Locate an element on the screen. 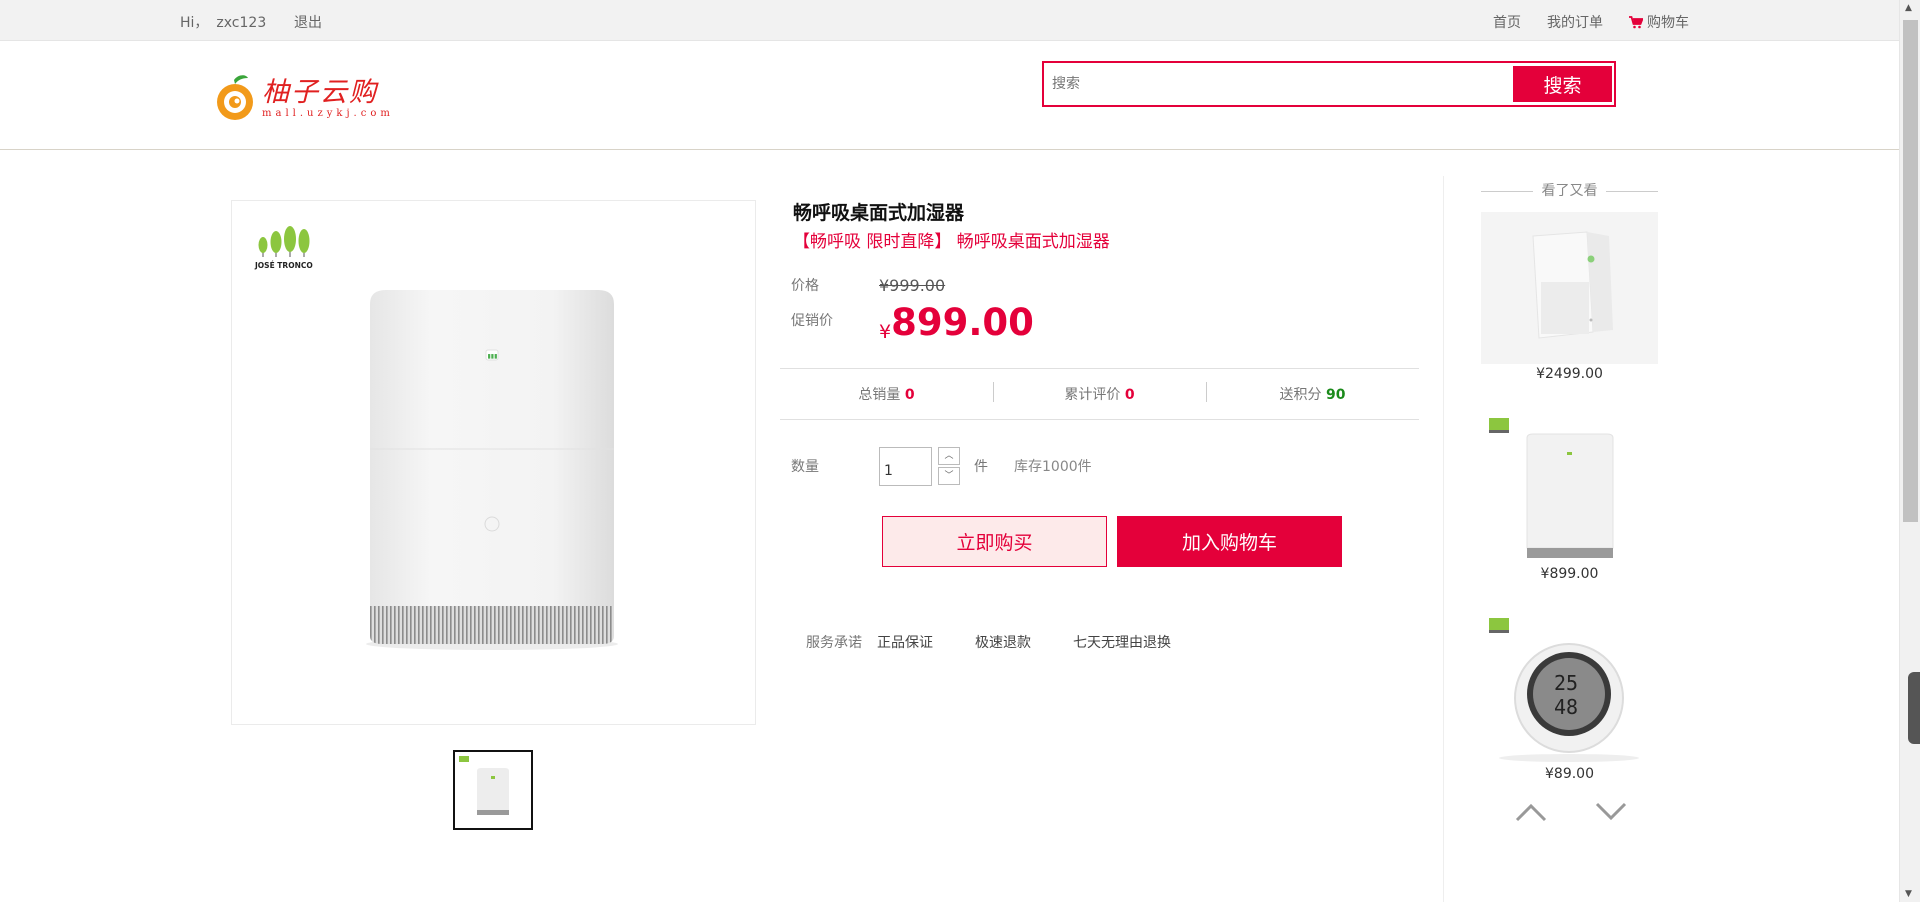 This screenshot has height=902, width=1920. cart-label: 购物车 is located at coordinates (1668, 23).